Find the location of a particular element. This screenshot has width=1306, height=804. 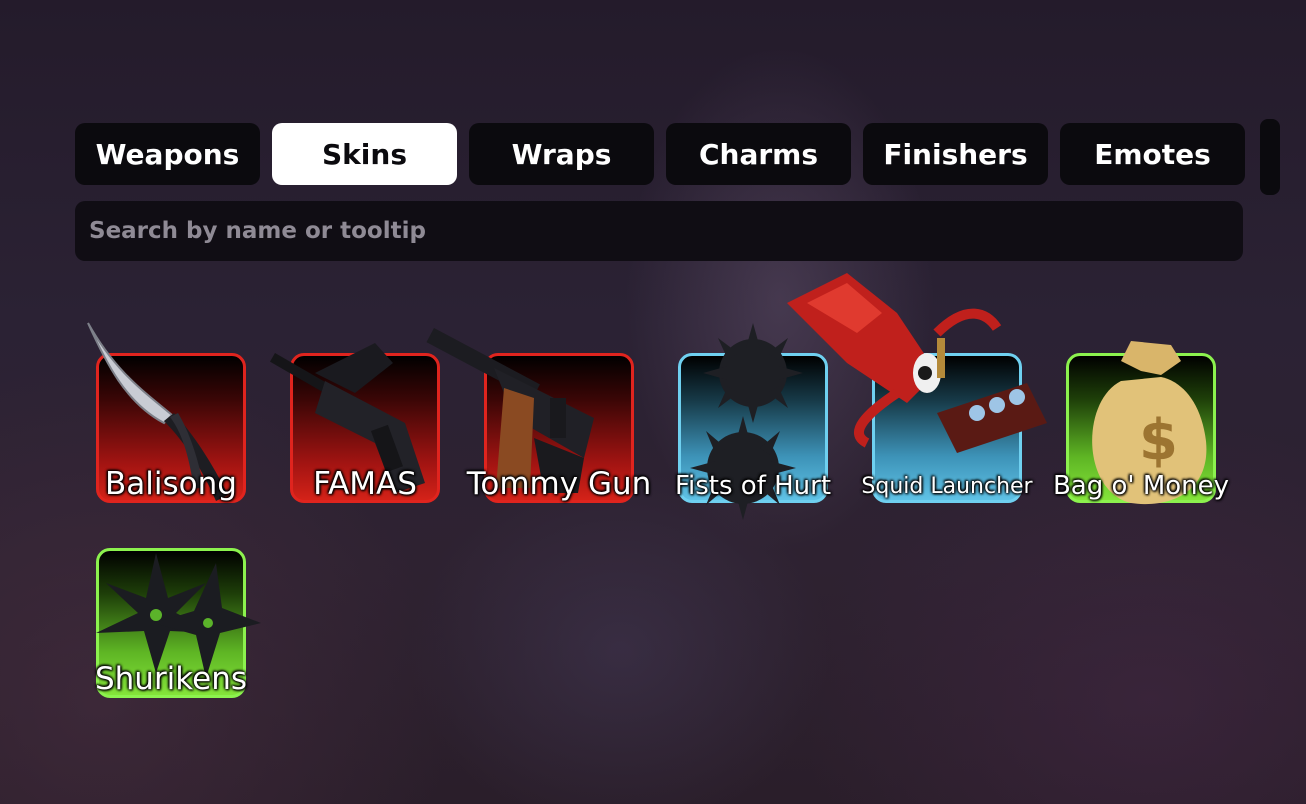

tab-charms: Charms is located at coordinates (758, 154).